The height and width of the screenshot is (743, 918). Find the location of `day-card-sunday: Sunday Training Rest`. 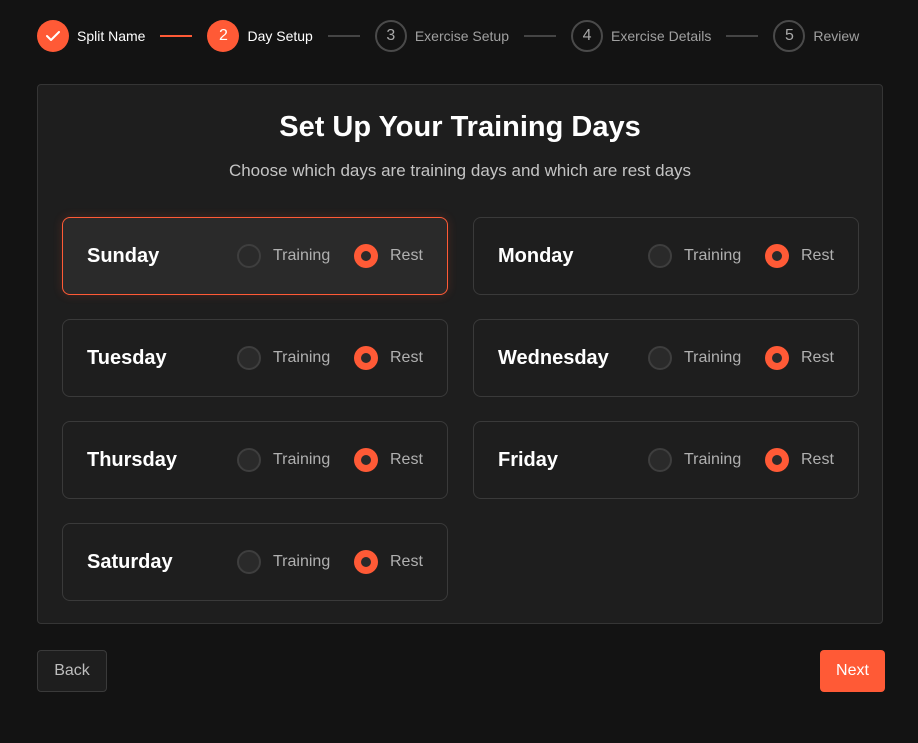

day-card-sunday: Sunday Training Rest is located at coordinates (255, 256).